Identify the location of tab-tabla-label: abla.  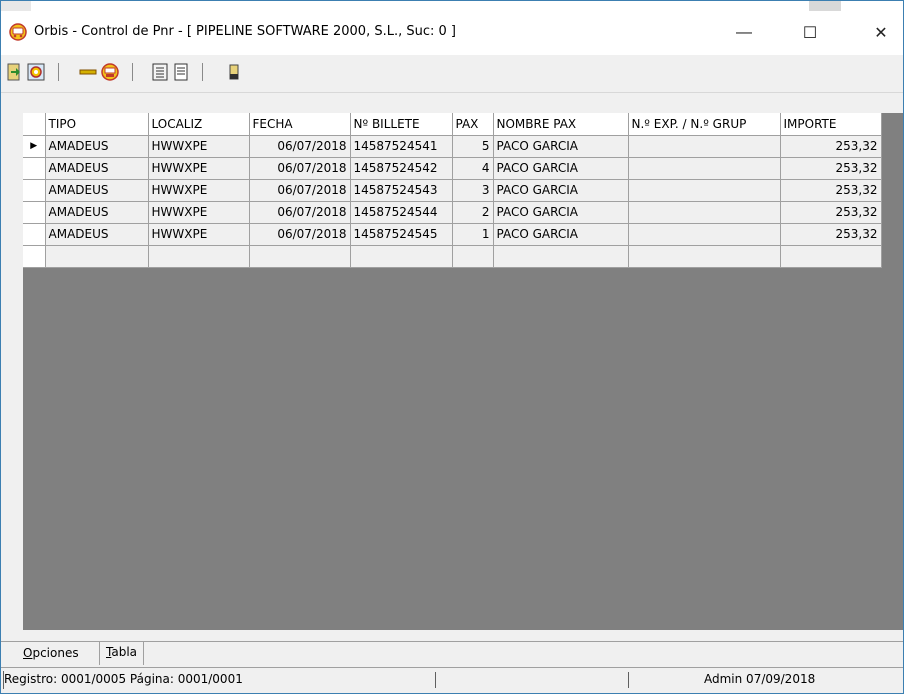
(124, 652).